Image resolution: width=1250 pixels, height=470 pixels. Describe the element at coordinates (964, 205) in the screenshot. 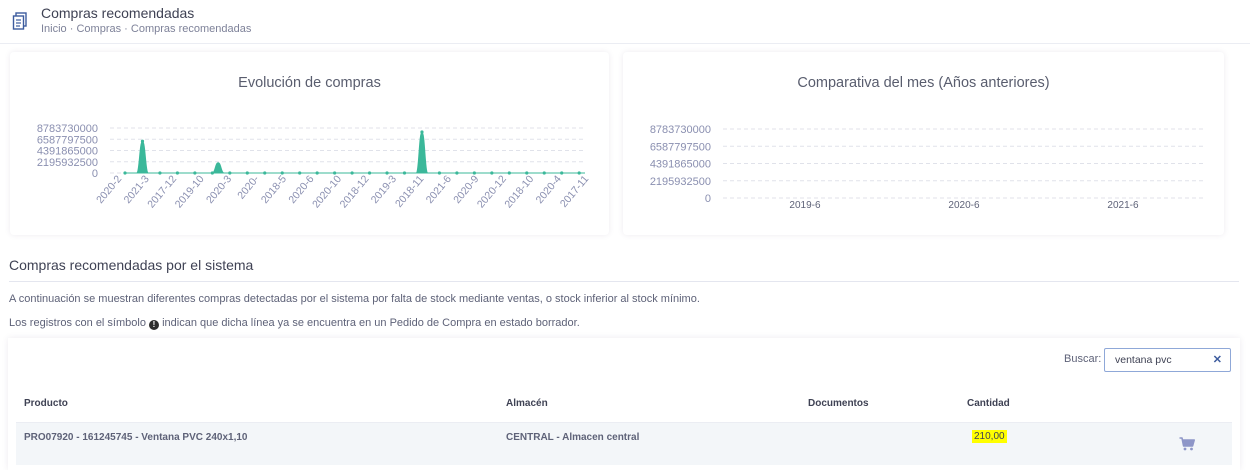

I see `x-tick-label: 2020-6` at that location.